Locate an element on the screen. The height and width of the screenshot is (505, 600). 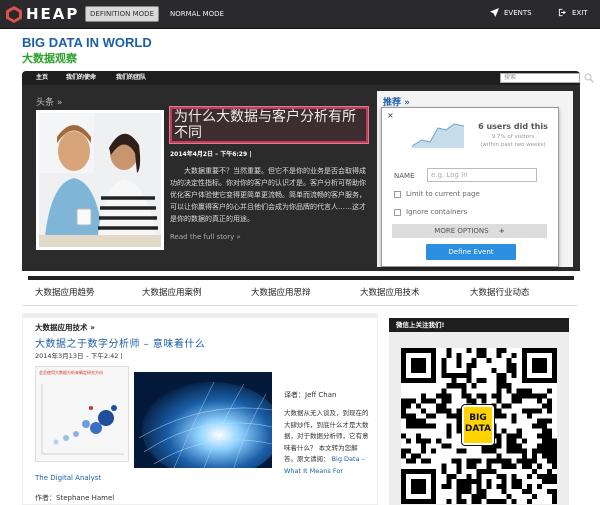
category-news: 大数据行业动态 is located at coordinates (500, 292).